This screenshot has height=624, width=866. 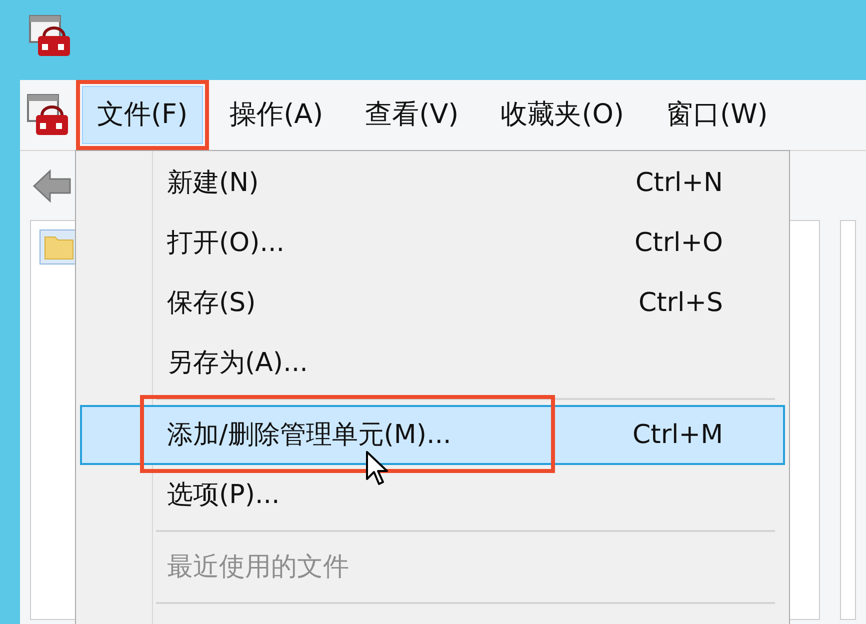 What do you see at coordinates (677, 435) in the screenshot?
I see `shortcut-label: Ctrl+M` at bounding box center [677, 435].